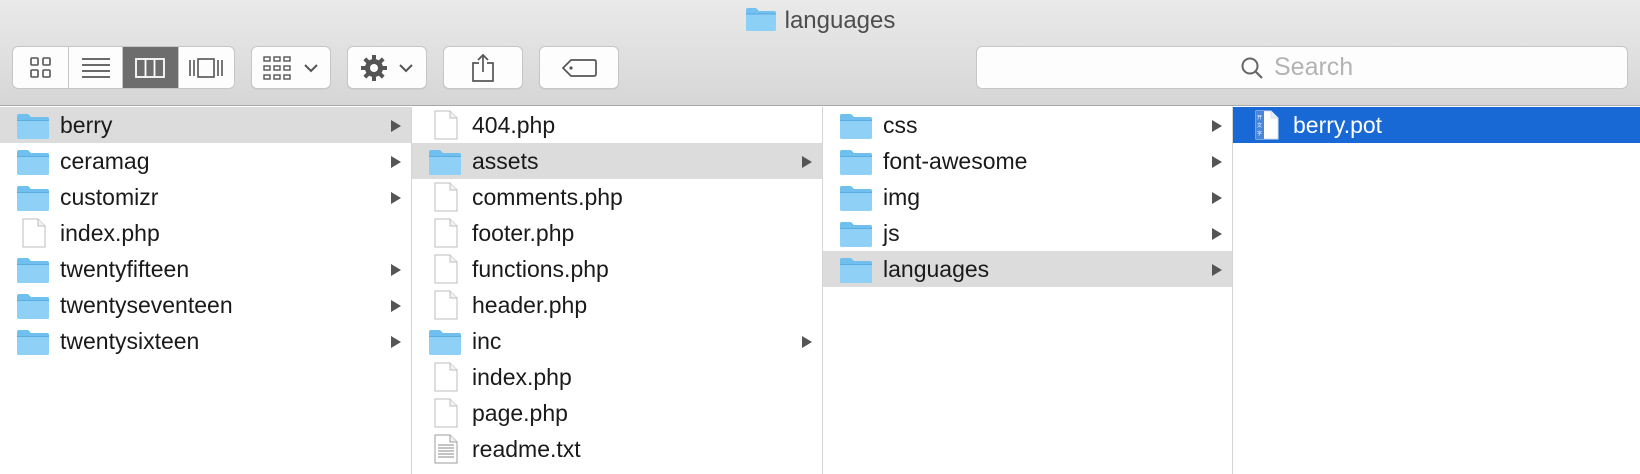 This screenshot has height=474, width=1640. Describe the element at coordinates (1319, 67) in the screenshot. I see `search-input` at that location.